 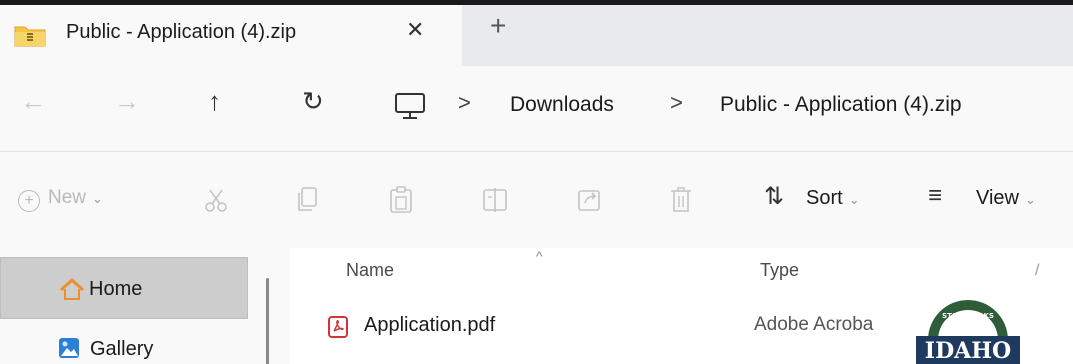 I want to click on tab-active: Public - Application (4).zip ✕, so click(x=231, y=35).